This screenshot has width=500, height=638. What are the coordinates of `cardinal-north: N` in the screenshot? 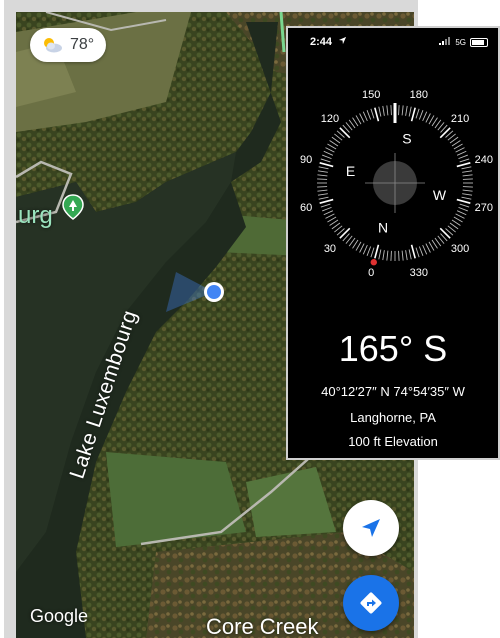 It's located at (383, 227).